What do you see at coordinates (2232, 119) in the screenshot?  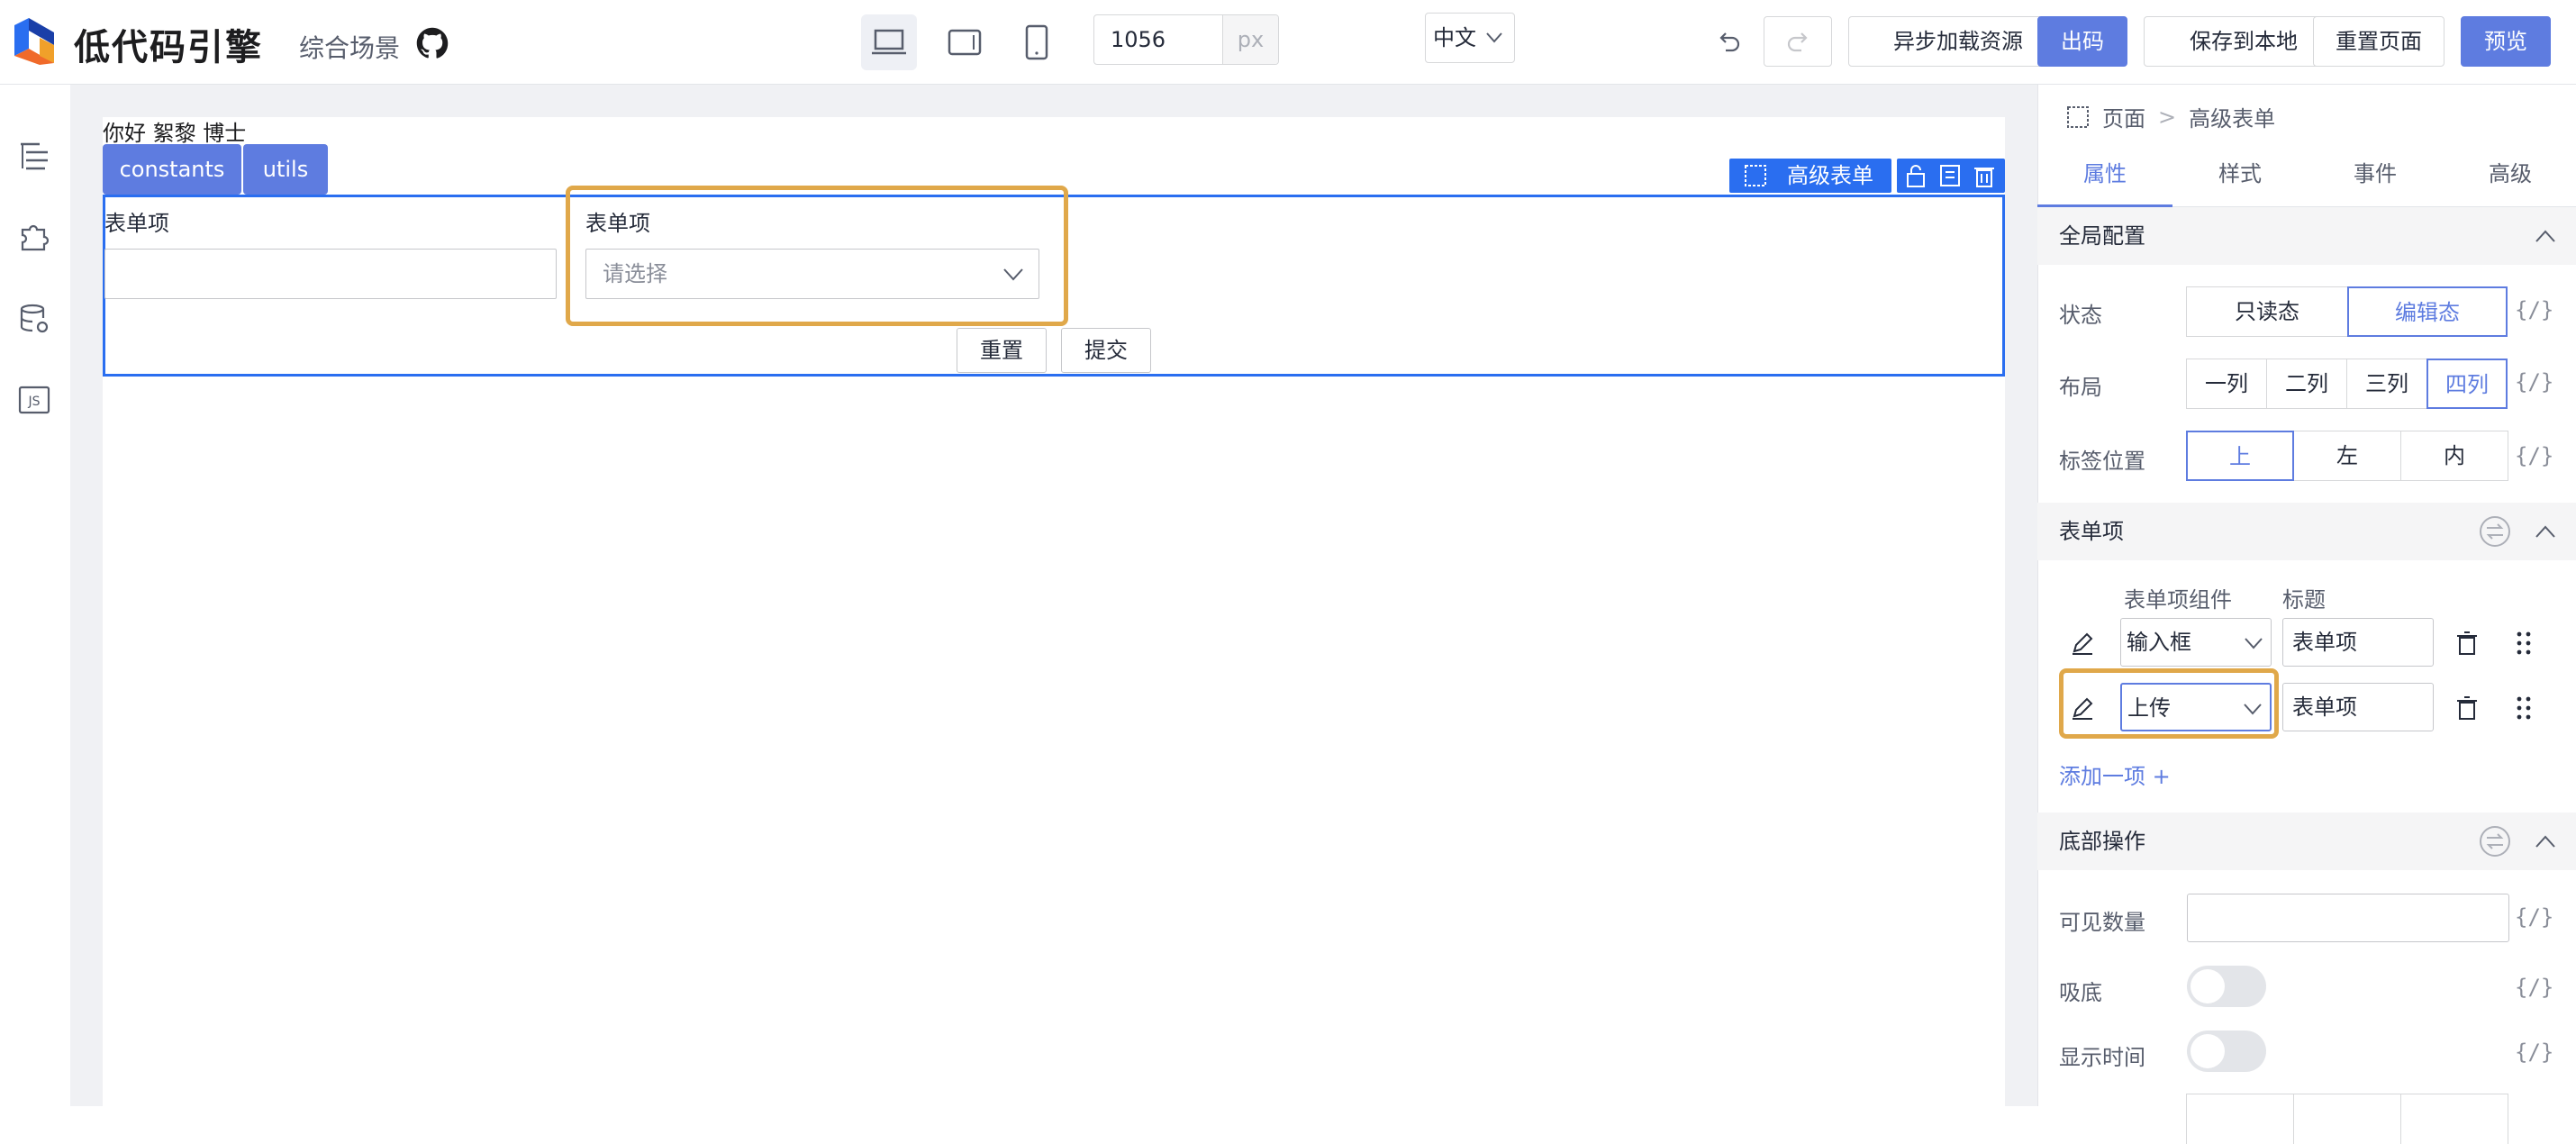 I see `breadcrumb-current: 高级表单` at bounding box center [2232, 119].